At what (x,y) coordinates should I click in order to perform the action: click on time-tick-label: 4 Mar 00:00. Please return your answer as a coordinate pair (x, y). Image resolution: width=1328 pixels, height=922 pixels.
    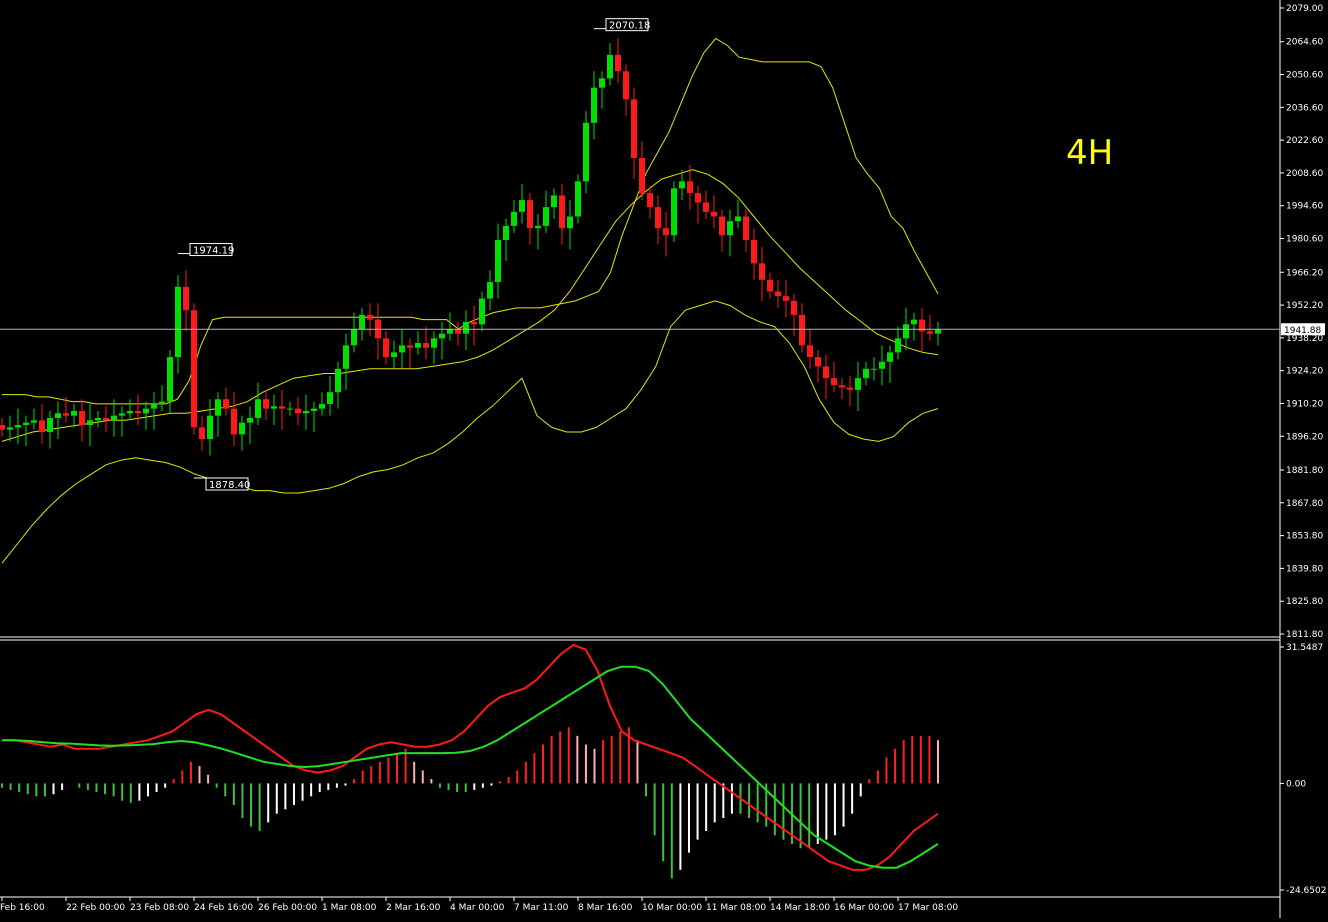
    Looking at the image, I should click on (477, 908).